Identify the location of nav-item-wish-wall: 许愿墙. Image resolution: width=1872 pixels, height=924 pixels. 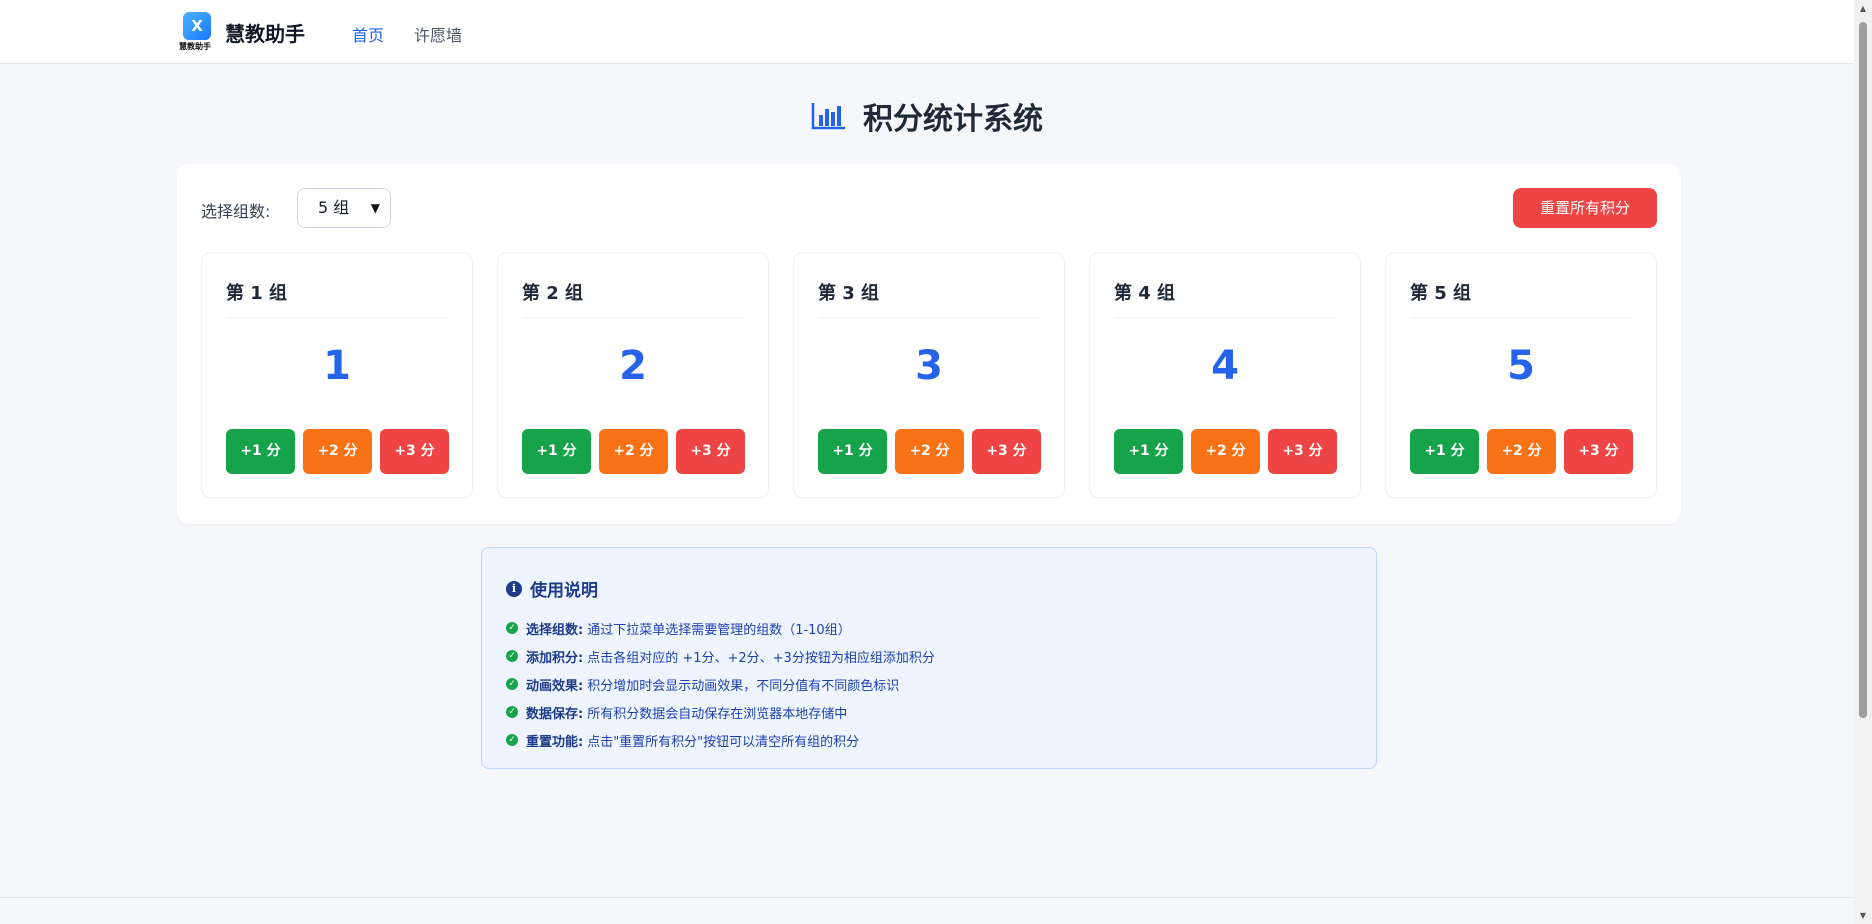
(438, 34).